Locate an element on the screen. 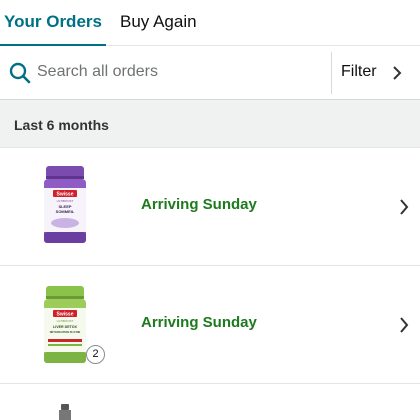 This screenshot has width=420, height=420. product-thumbnail is located at coordinates (65, 412).